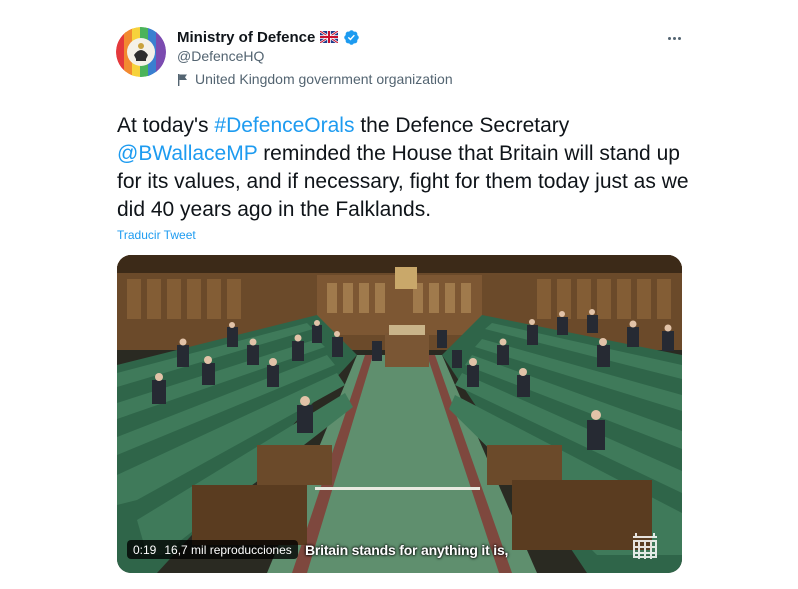 The height and width of the screenshot is (589, 798). I want to click on gov-label: United Kingdom government organization, so click(315, 79).